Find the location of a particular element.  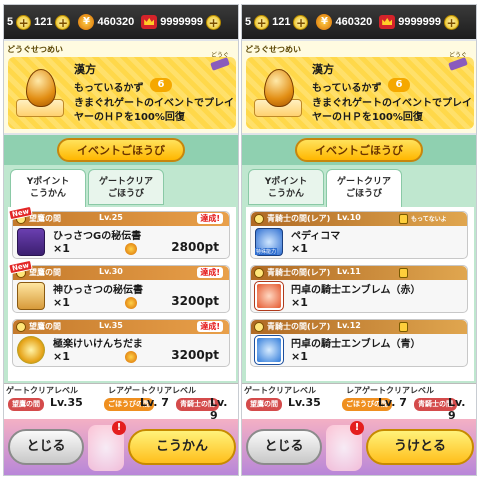

points-value: 9999999 is located at coordinates (420, 22).